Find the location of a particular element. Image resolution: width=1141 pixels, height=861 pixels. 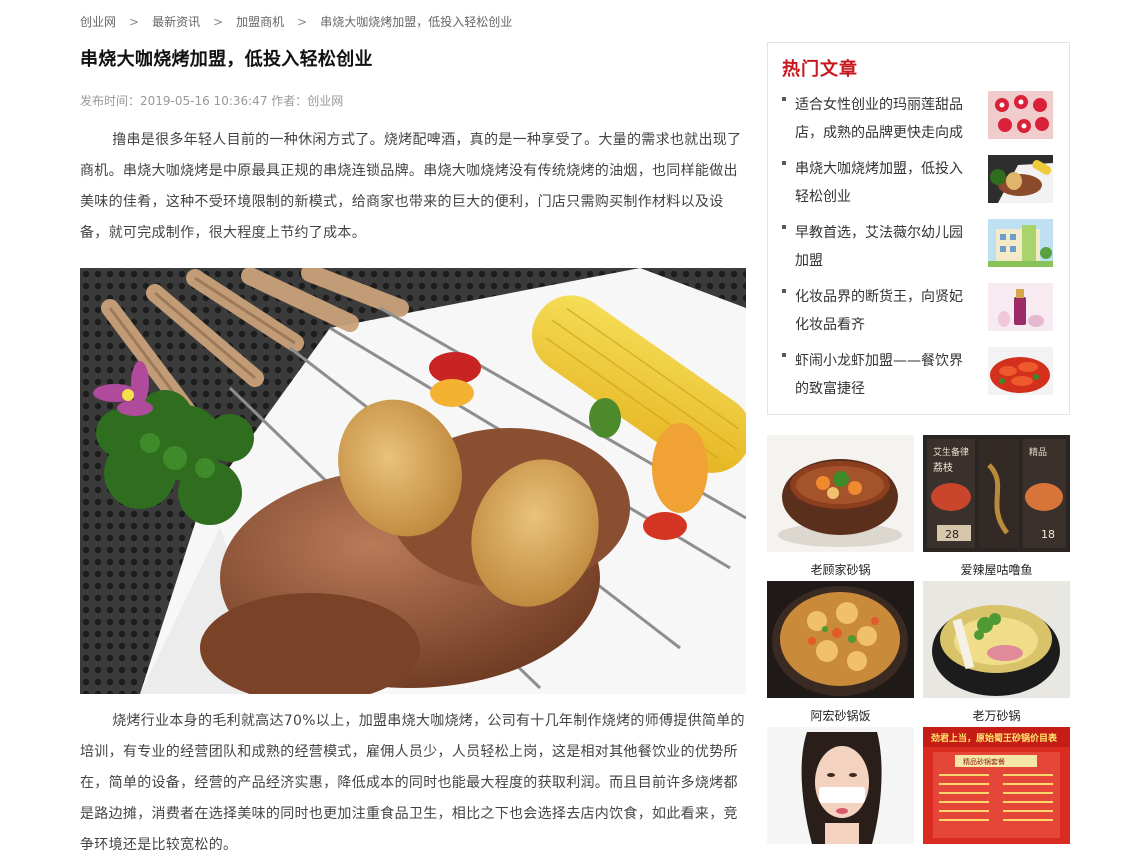

thumbnail-caption: 阿宏砂锅饭 is located at coordinates (840, 716).